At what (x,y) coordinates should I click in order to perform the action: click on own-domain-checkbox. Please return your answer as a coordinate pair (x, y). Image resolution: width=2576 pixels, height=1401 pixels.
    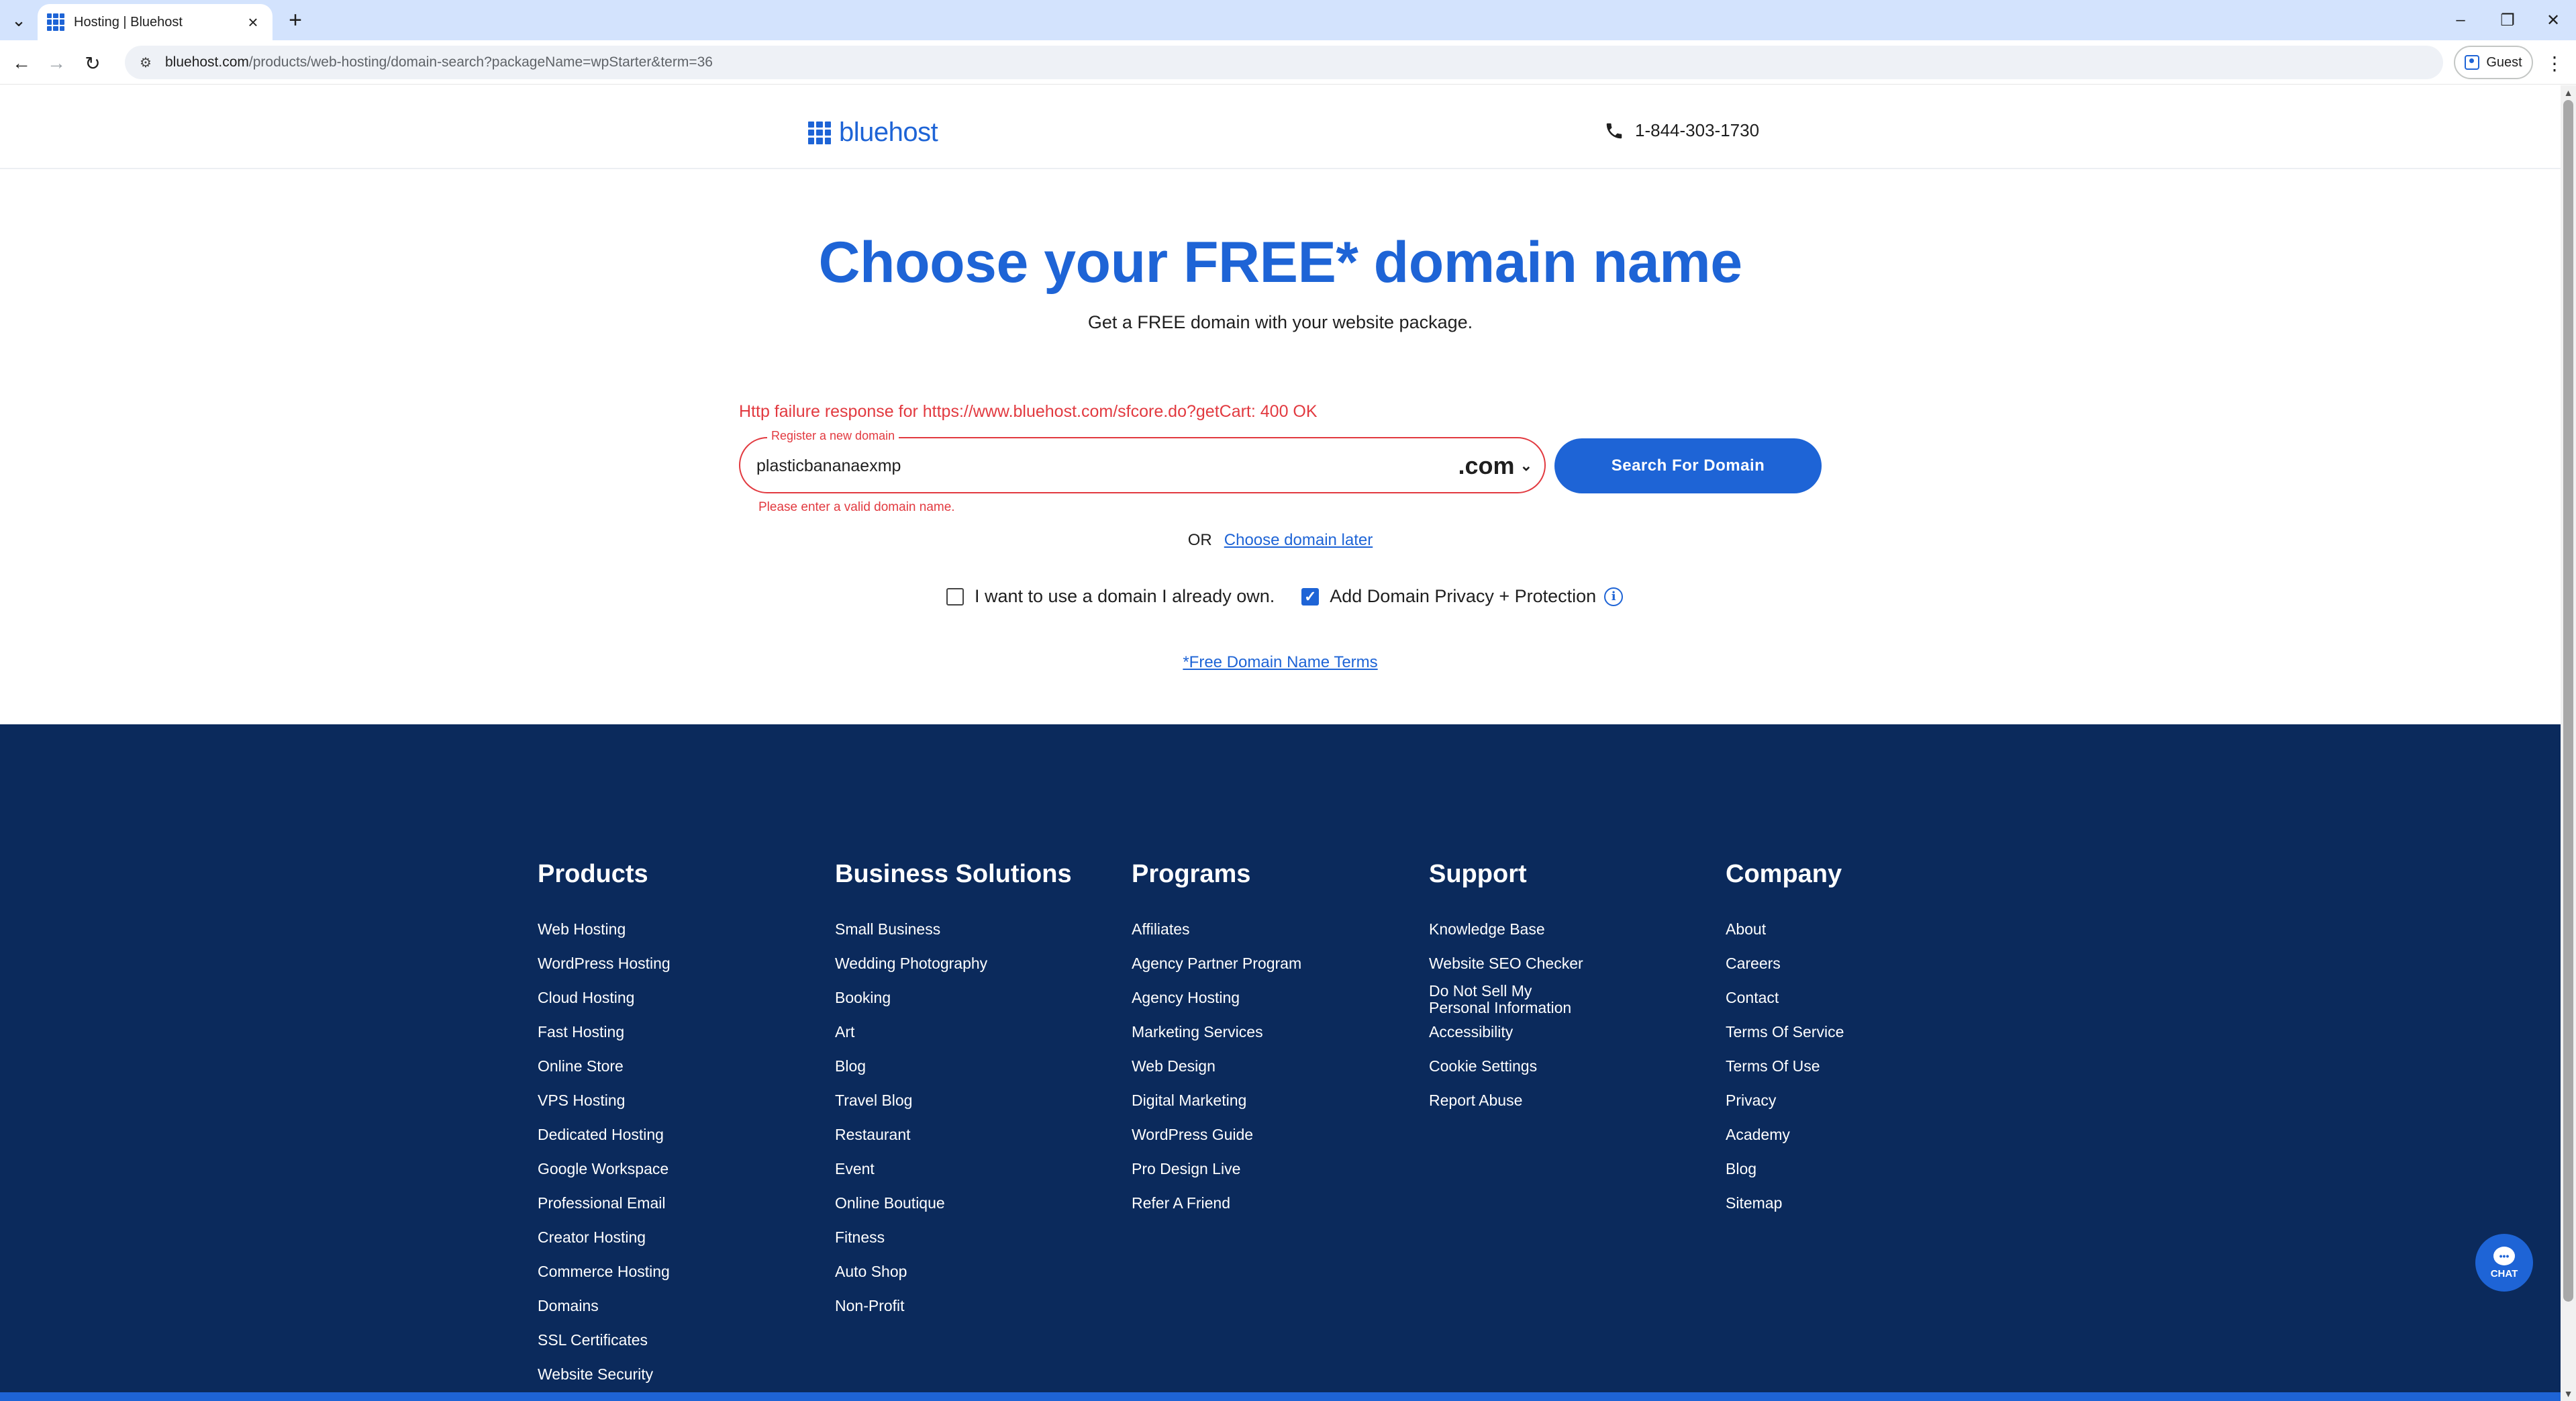
    Looking at the image, I should click on (955, 597).